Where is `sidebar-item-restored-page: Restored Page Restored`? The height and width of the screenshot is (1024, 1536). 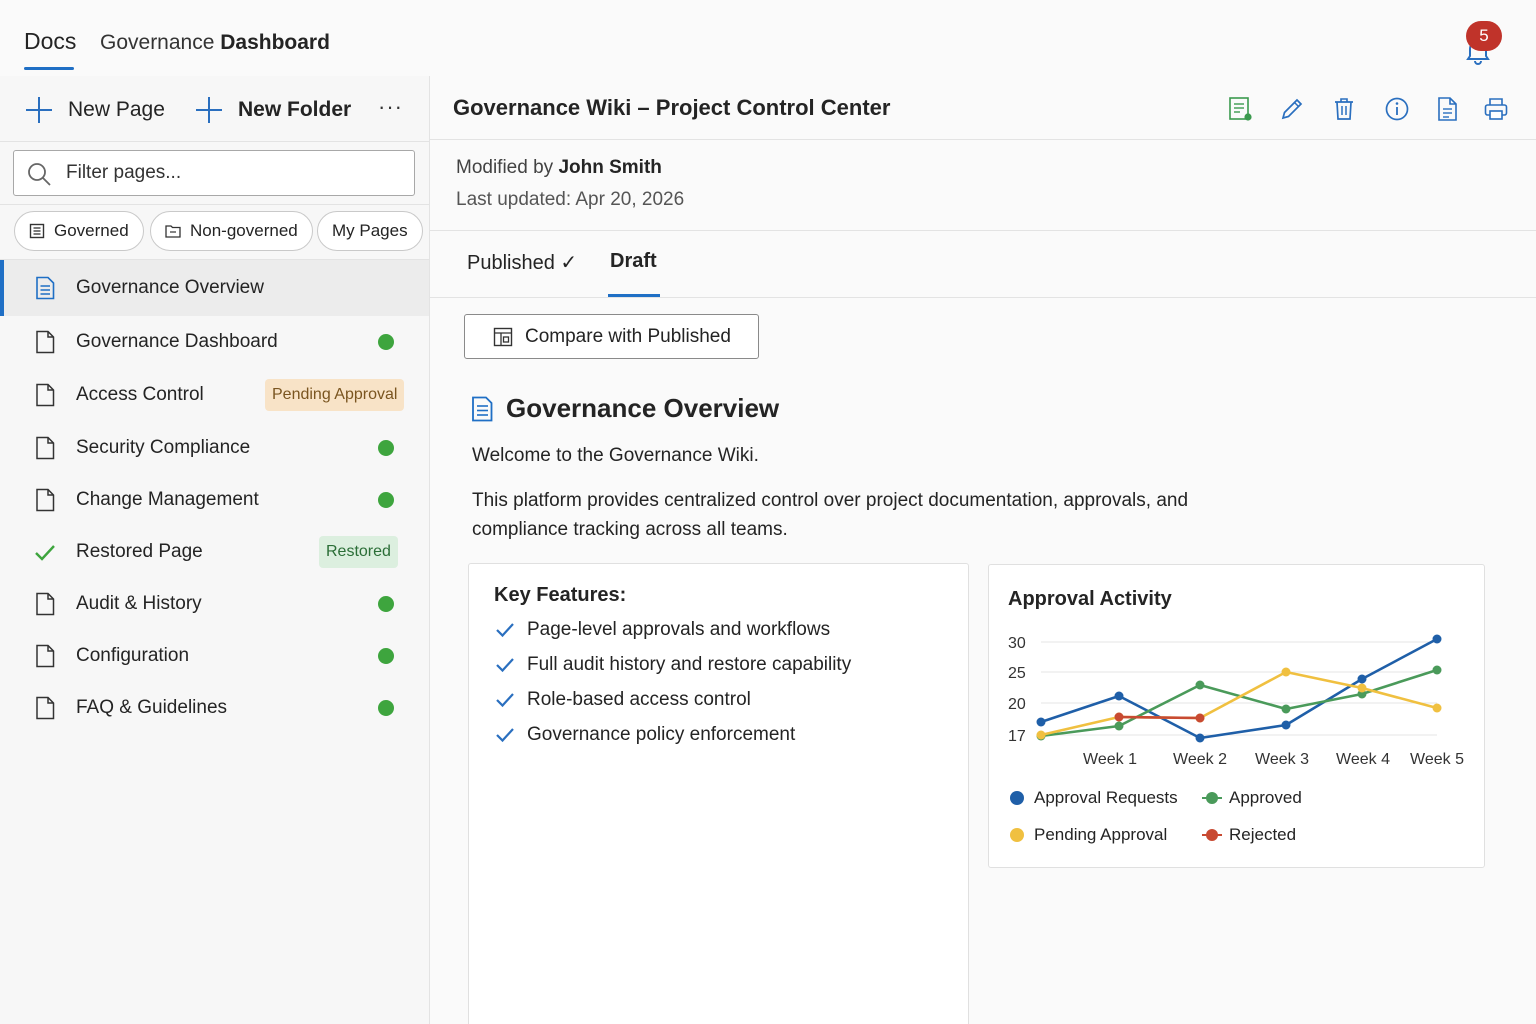
sidebar-item-restored-page: Restored Page Restored is located at coordinates (214, 552).